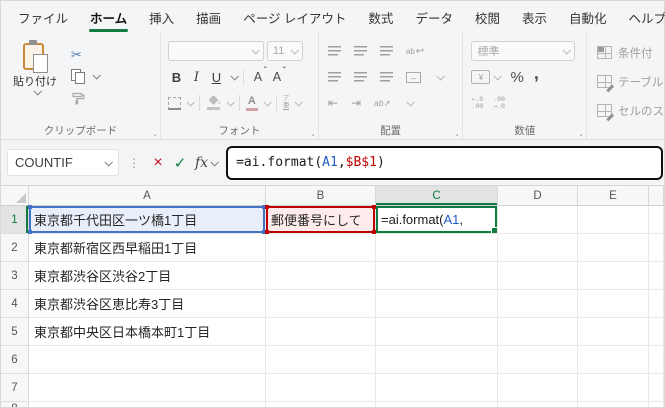 The image size is (665, 408). I want to click on formula-input: =ai.format(A1, $B$1), so click(444, 162).